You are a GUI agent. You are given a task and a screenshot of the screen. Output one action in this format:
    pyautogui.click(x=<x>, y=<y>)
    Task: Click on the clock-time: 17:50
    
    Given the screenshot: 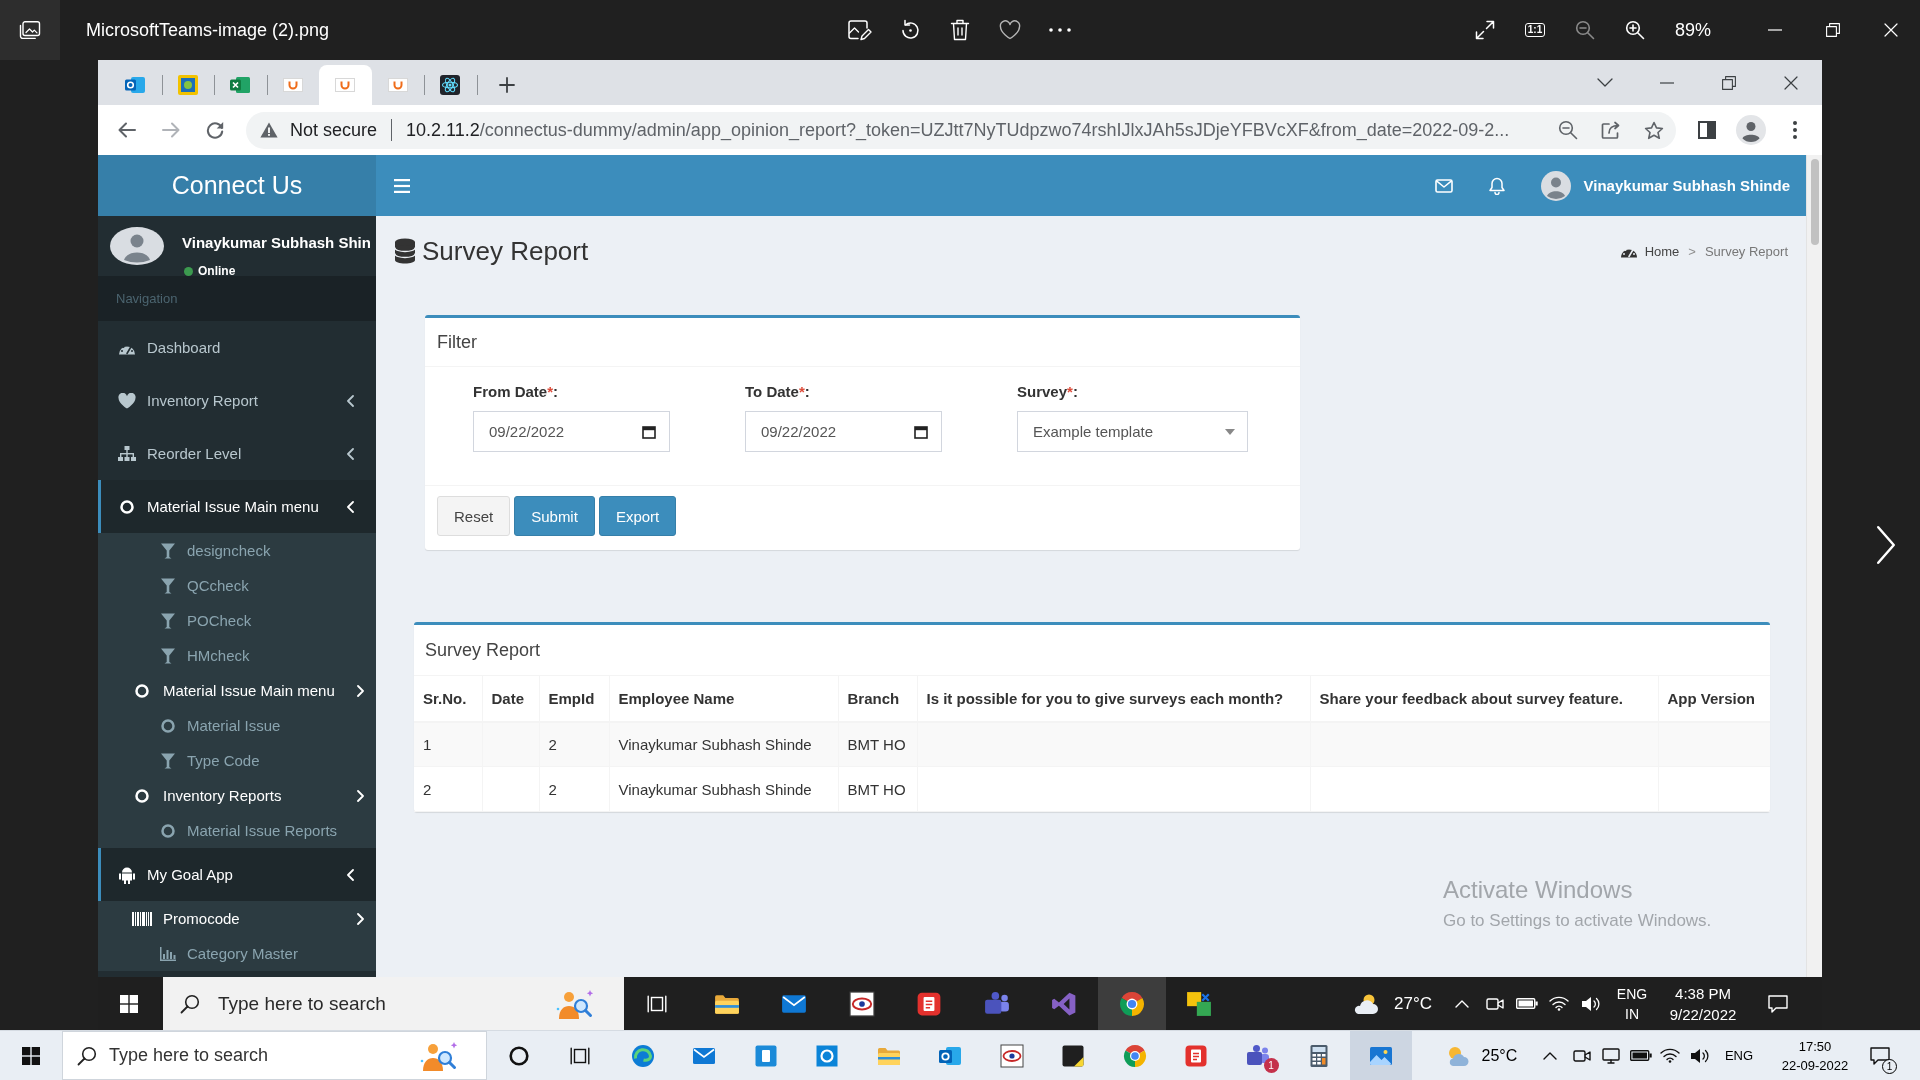 What is the action you would take?
    pyautogui.click(x=1815, y=1046)
    